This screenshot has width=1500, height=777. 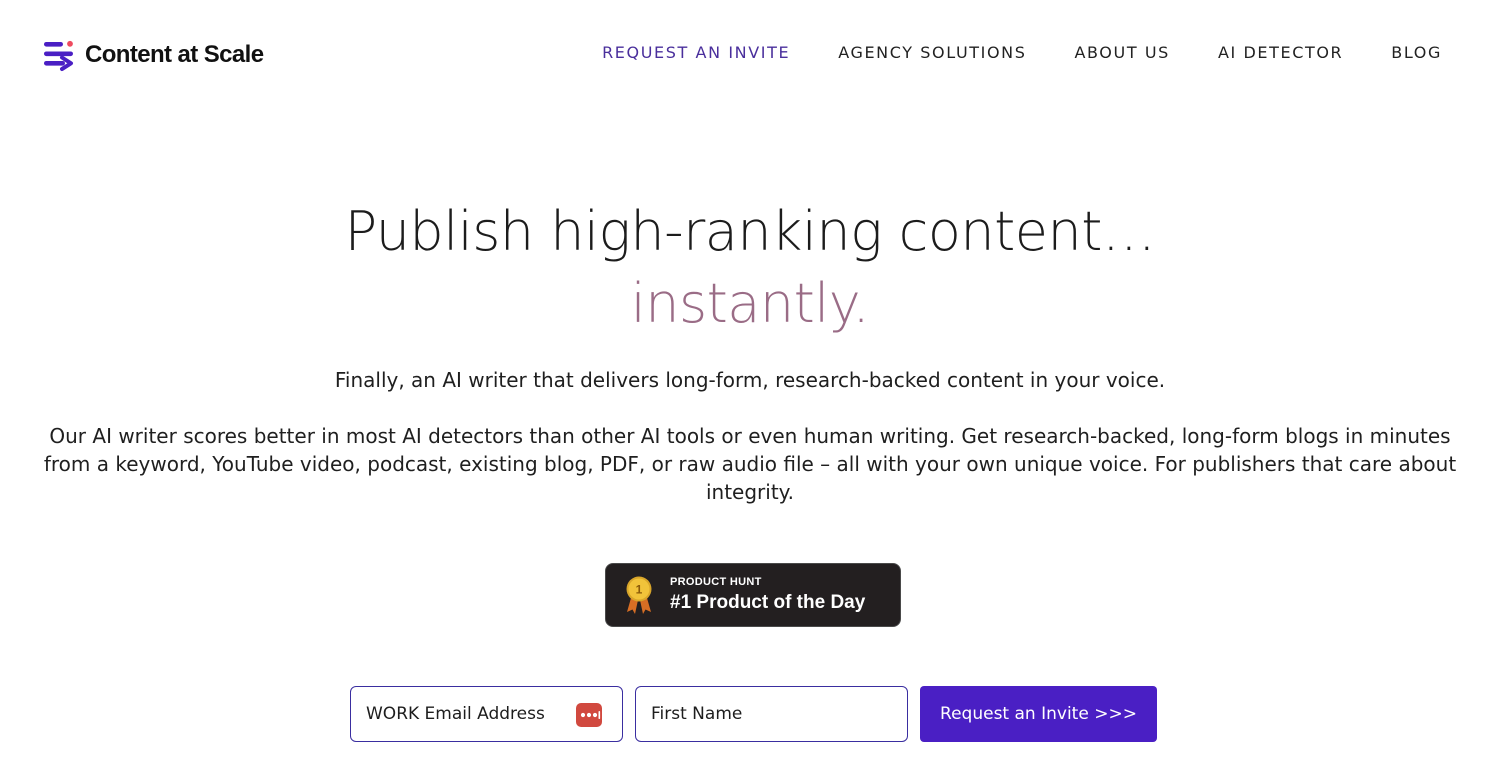 I want to click on product-hunt-text: PRODUCT HUNT #1 Product of the Day, so click(x=767, y=595).